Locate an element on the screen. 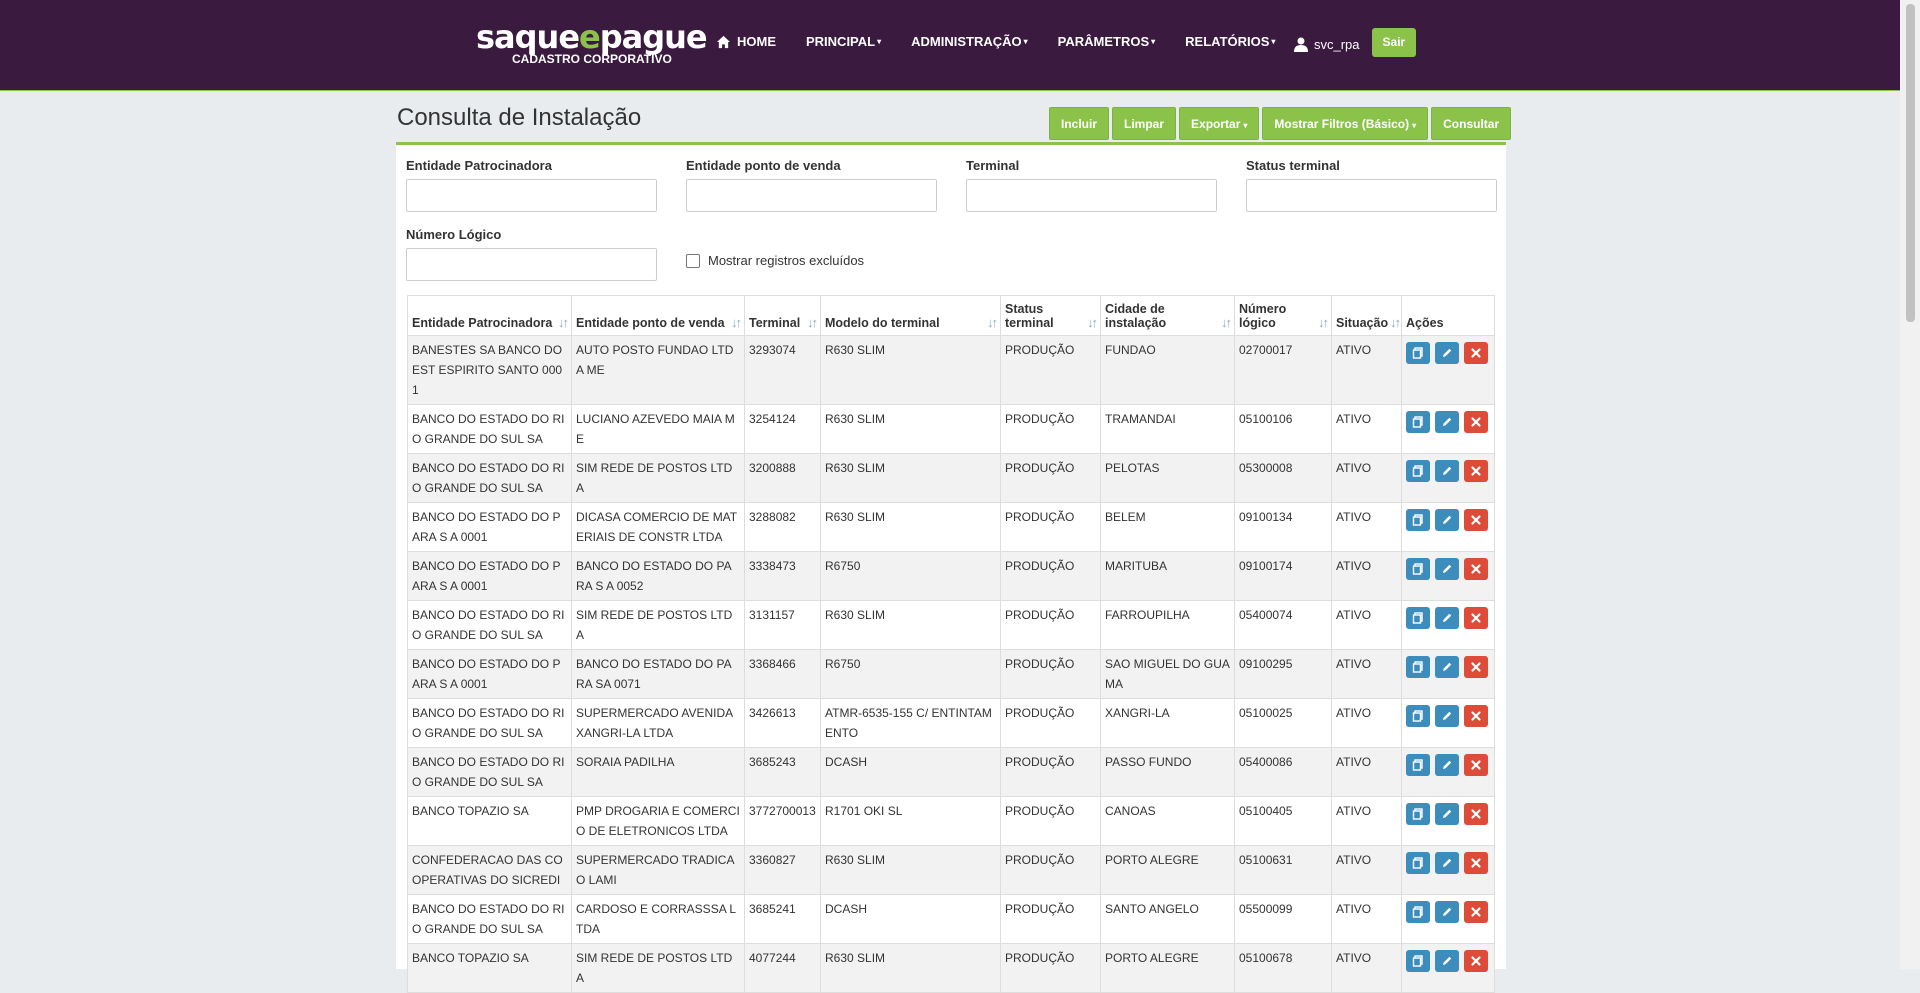  mostrar-filtros-button: Mostrar Filtros (Básico) ▾ is located at coordinates (1345, 123).